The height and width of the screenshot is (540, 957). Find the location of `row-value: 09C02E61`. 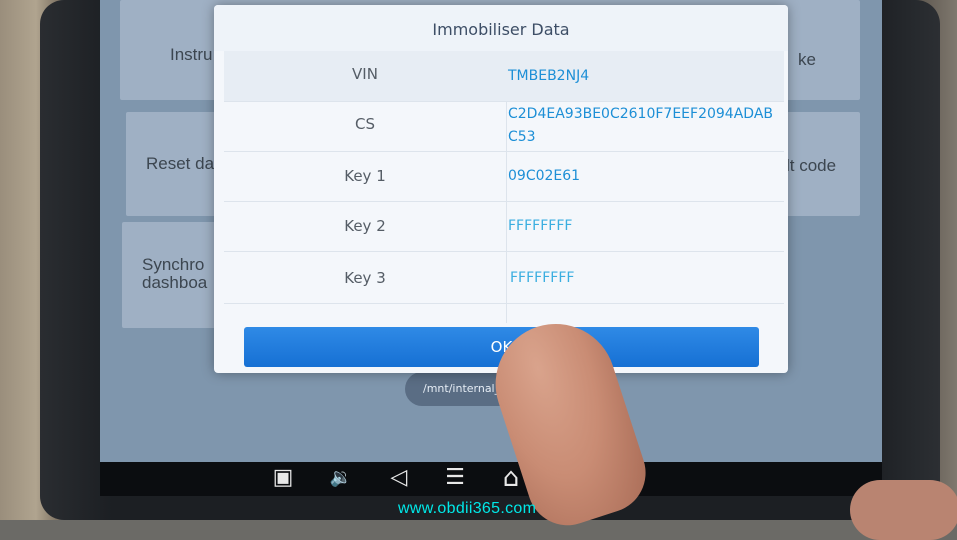

row-value: 09C02E61 is located at coordinates (544, 176).